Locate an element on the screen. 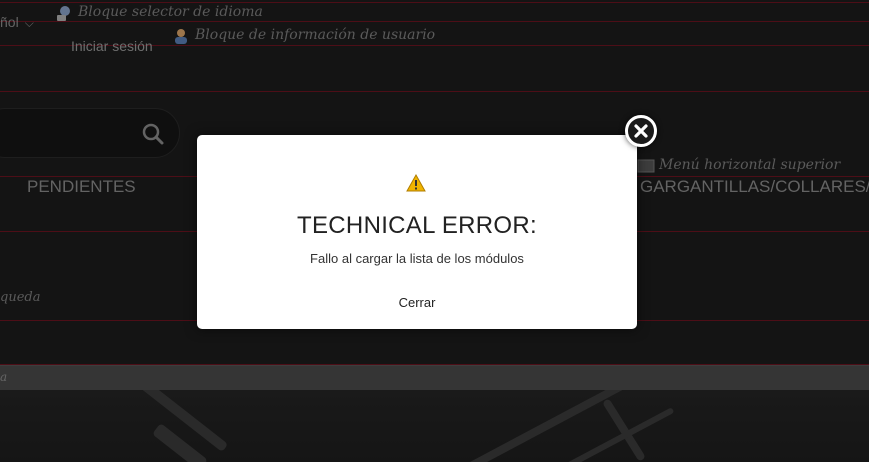 Image resolution: width=869 pixels, height=462 pixels. close-icon is located at coordinates (641, 131).